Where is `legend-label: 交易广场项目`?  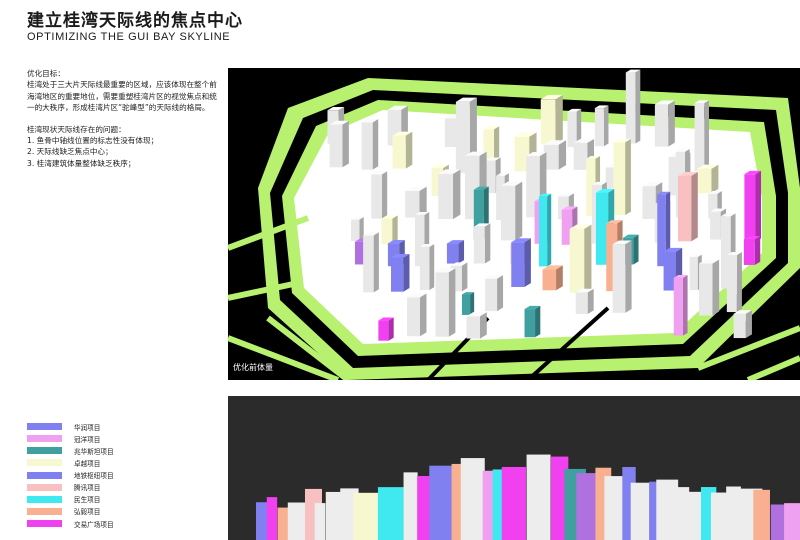
legend-label: 交易广场项目 is located at coordinates (94, 524).